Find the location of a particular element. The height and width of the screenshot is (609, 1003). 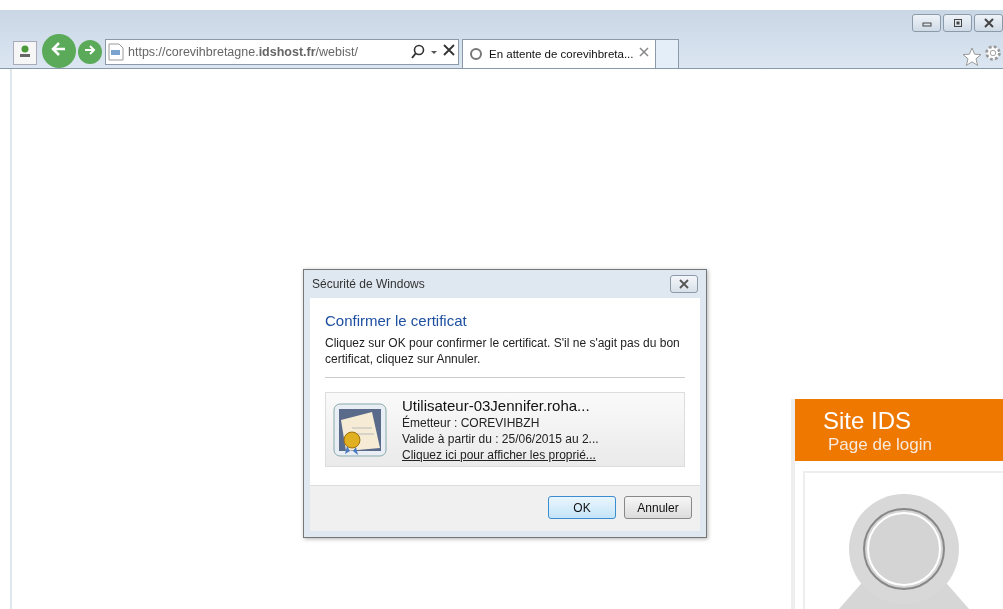

minimize-icon is located at coordinates (926, 23).